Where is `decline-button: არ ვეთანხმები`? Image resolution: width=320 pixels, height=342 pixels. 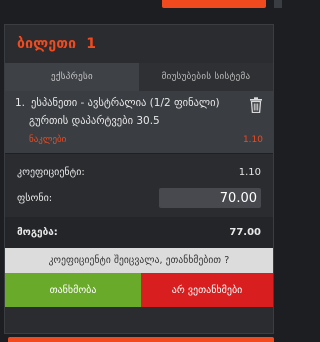
decline-button: არ ვეთანხმები is located at coordinates (207, 290).